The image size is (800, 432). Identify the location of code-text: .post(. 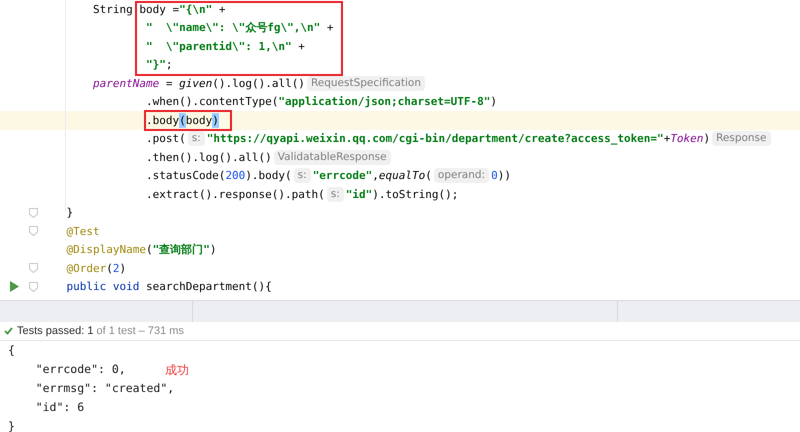
(165, 138).